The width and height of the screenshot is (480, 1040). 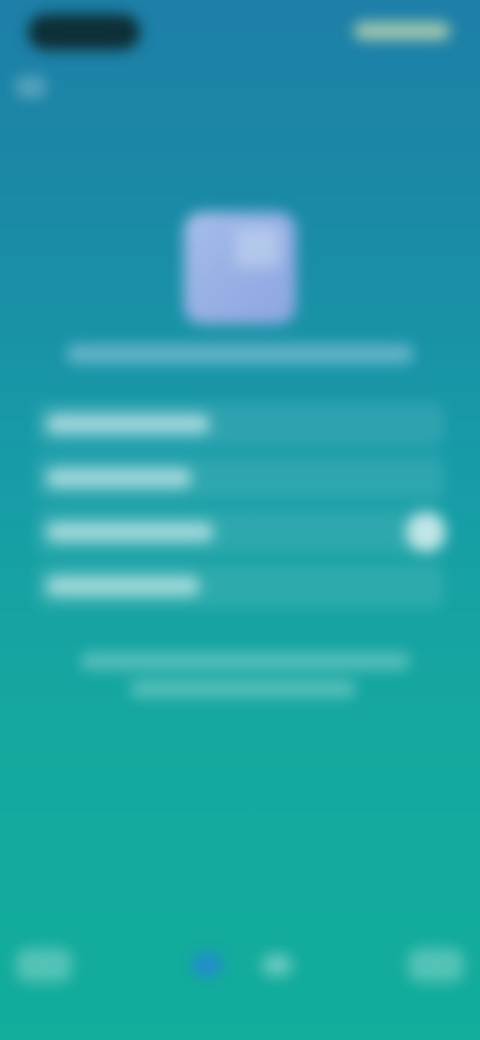 What do you see at coordinates (31, 87) in the screenshot?
I see `back-arrow-icon` at bounding box center [31, 87].